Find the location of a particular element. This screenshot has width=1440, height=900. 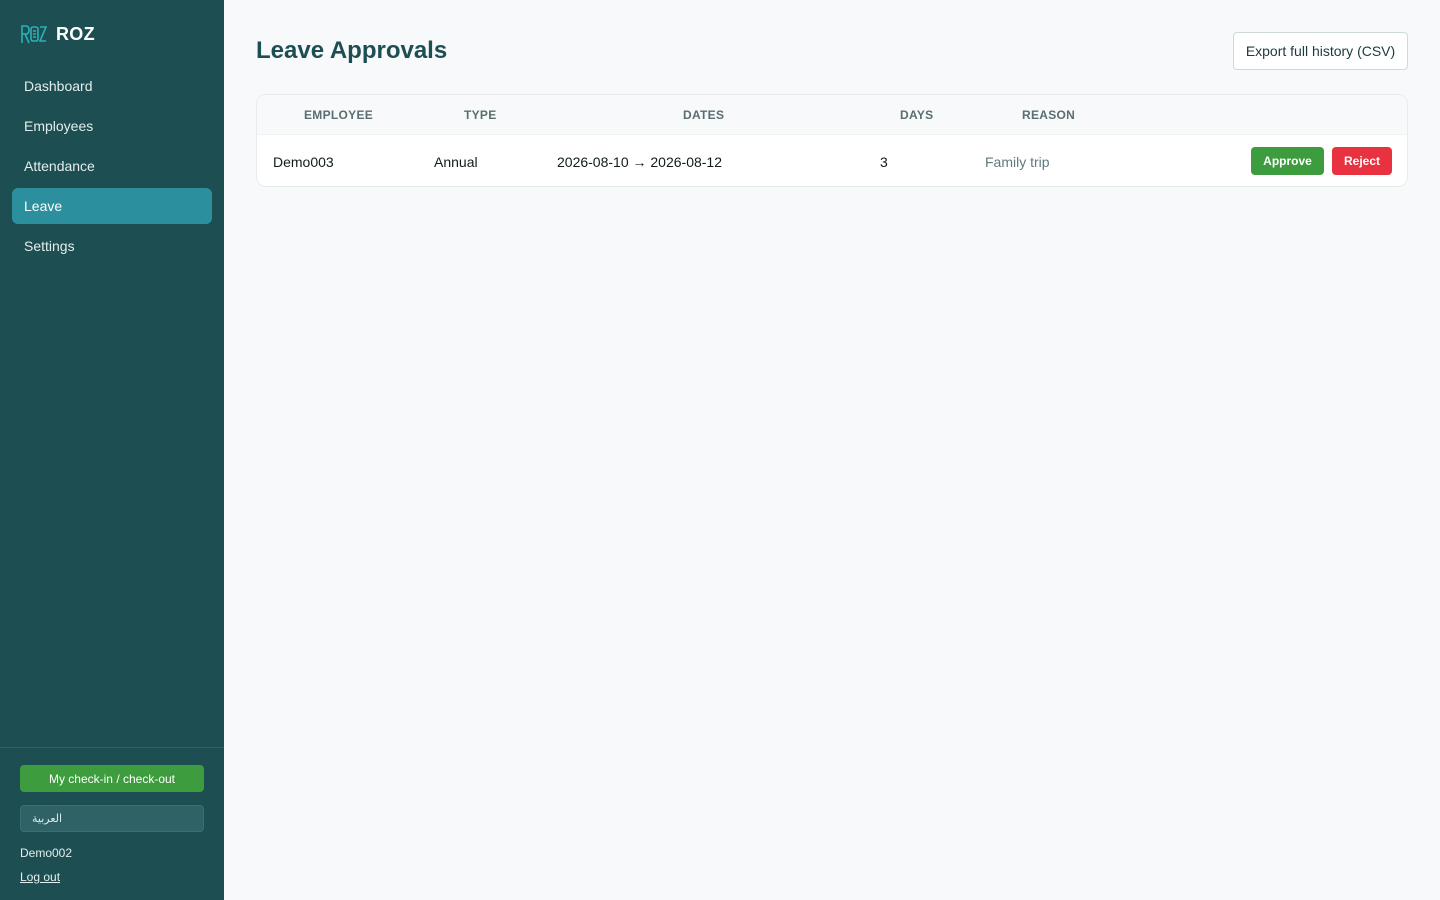

column-header-type: Type is located at coordinates (480, 115).